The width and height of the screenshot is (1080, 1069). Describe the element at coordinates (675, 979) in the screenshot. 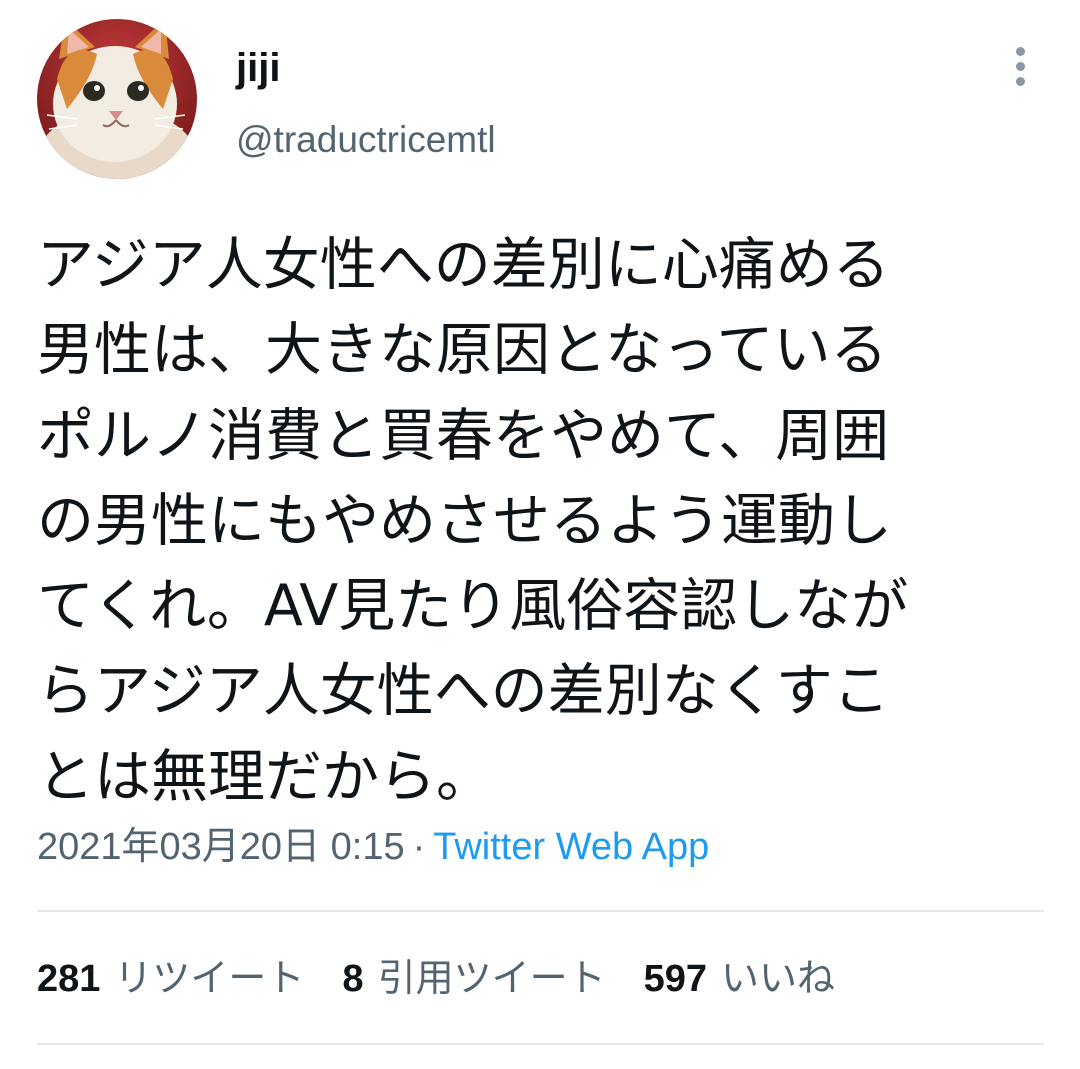

I see `likes-count: 597` at that location.